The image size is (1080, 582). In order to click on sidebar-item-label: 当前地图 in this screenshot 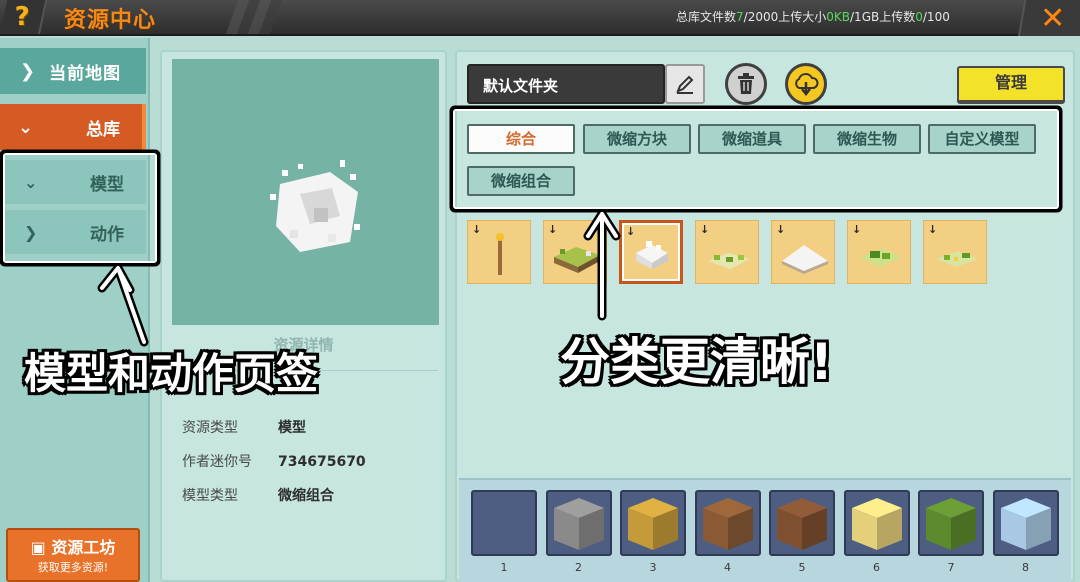, I will do `click(85, 73)`.